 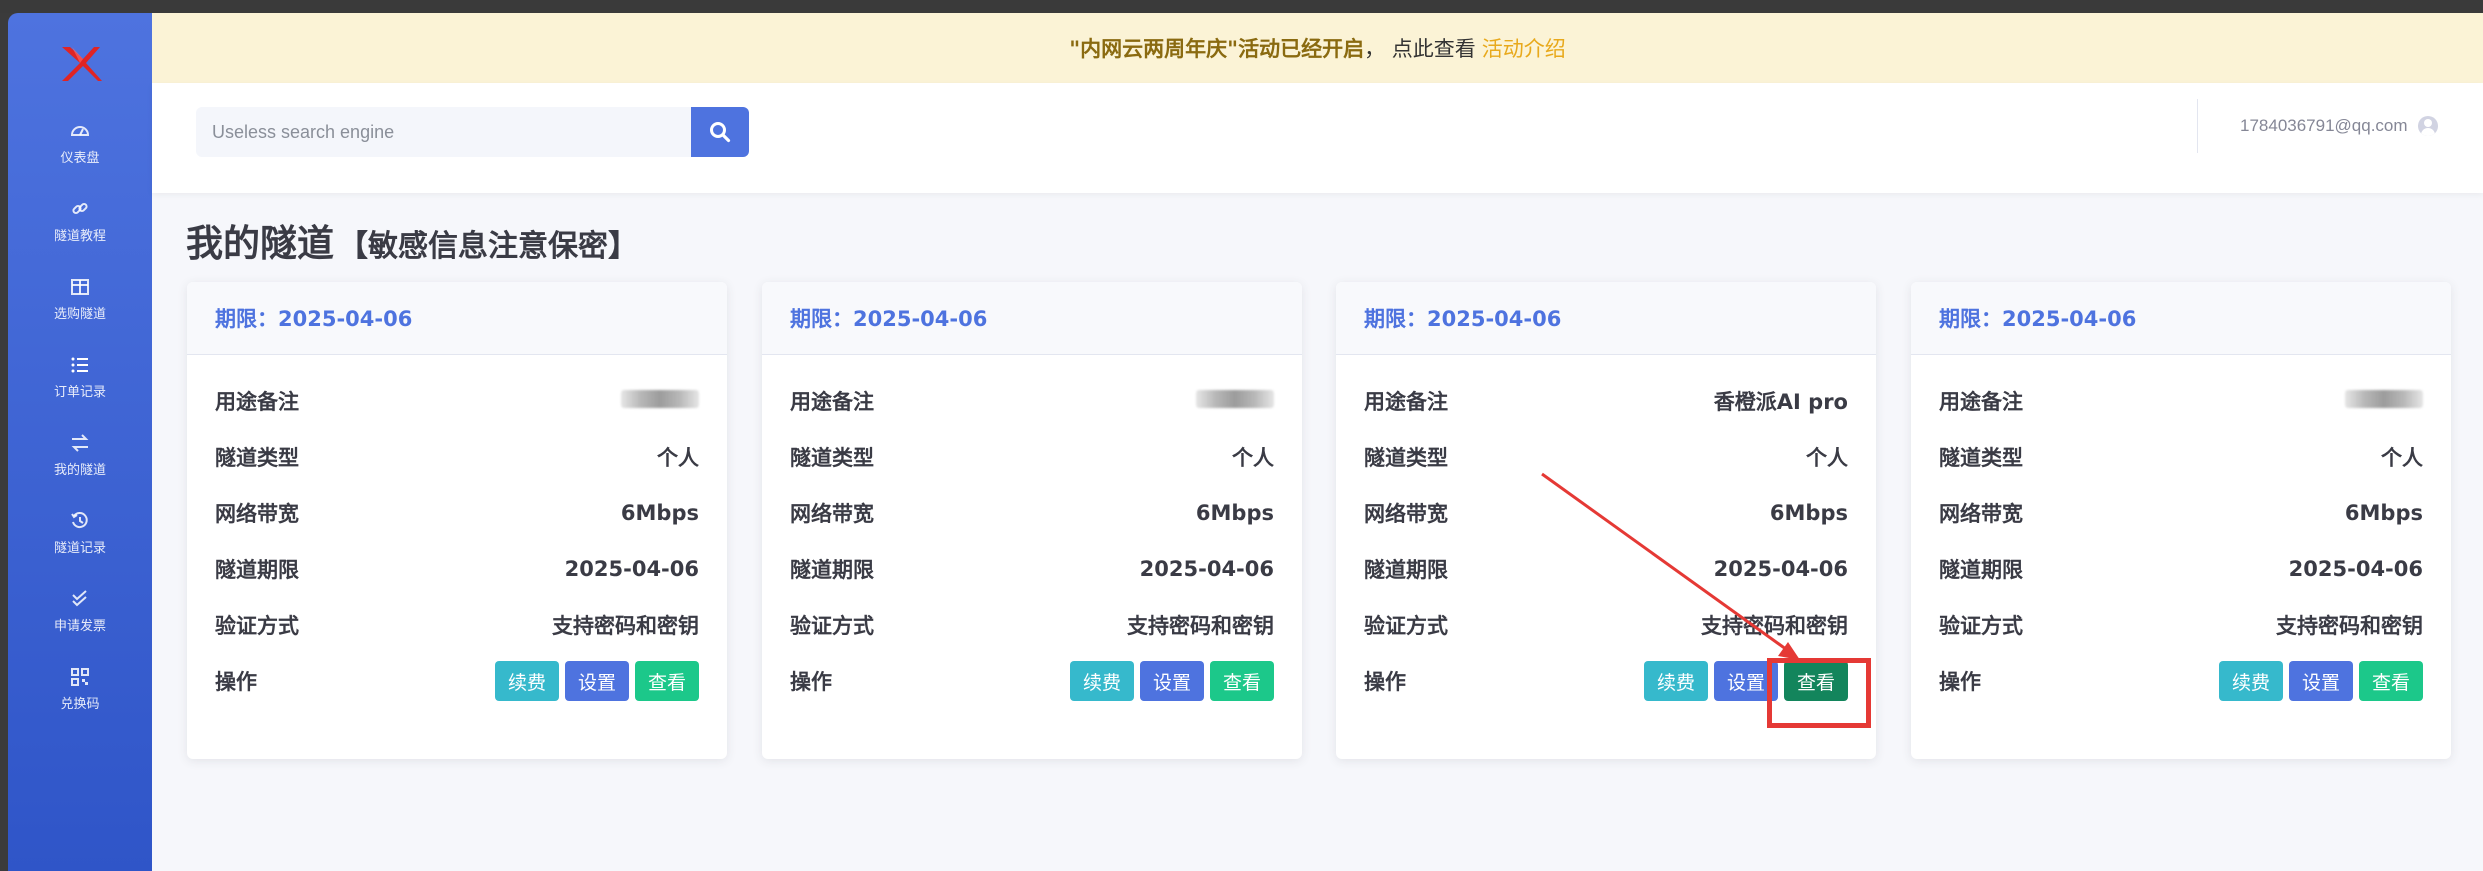 I want to click on user-menu: 1784036791@qq.com, so click(x=2339, y=126).